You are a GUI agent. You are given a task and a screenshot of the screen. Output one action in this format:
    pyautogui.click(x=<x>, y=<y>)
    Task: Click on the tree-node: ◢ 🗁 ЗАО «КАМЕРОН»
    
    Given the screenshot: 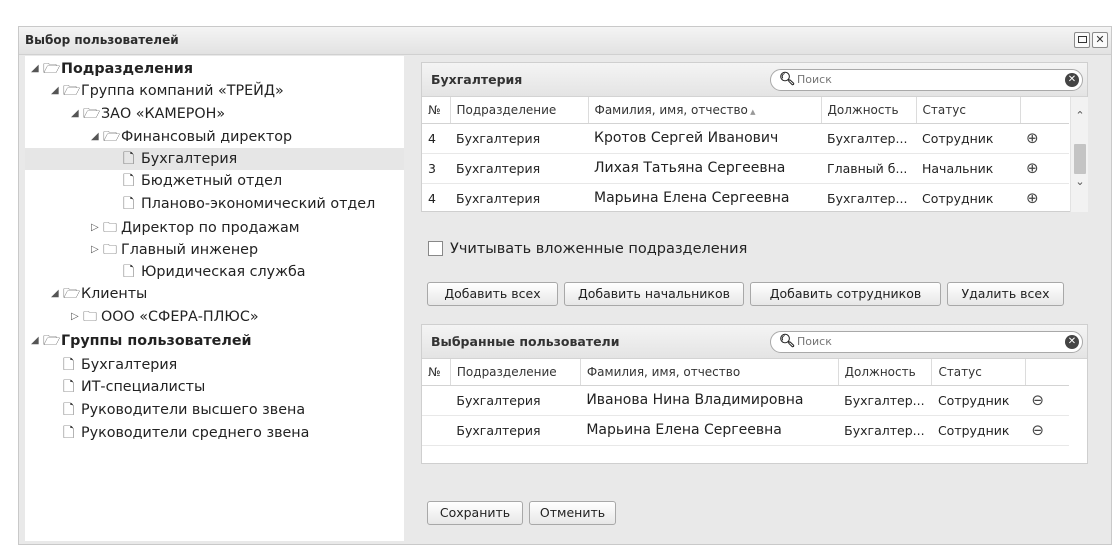 What is the action you would take?
    pyautogui.click(x=214, y=114)
    